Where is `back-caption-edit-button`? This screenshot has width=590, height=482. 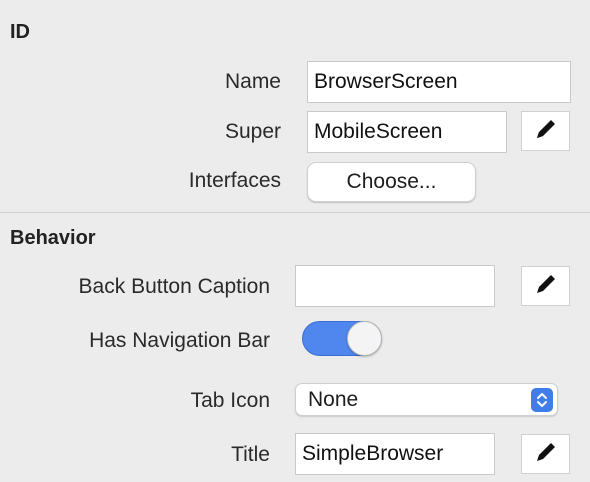
back-caption-edit-button is located at coordinates (545, 286).